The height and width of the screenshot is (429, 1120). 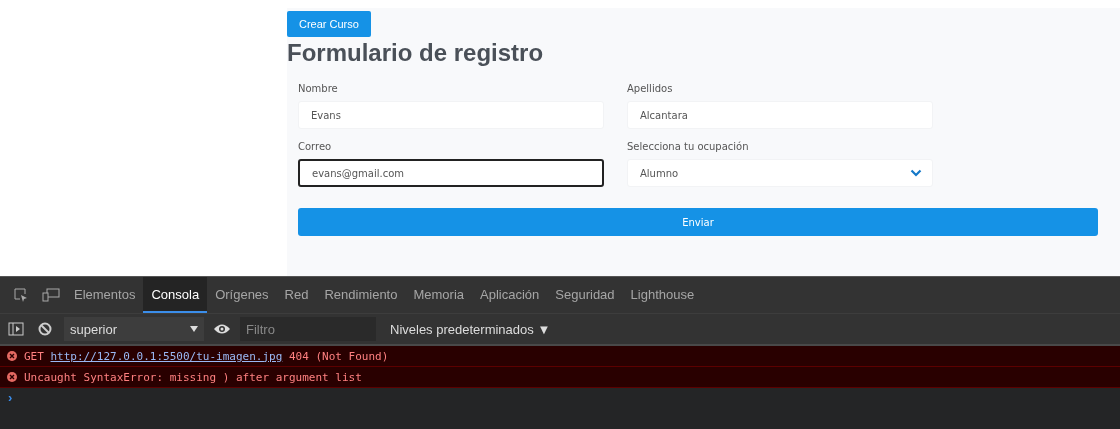 I want to click on sidebar-toggle-icon, so click(x=16, y=329).